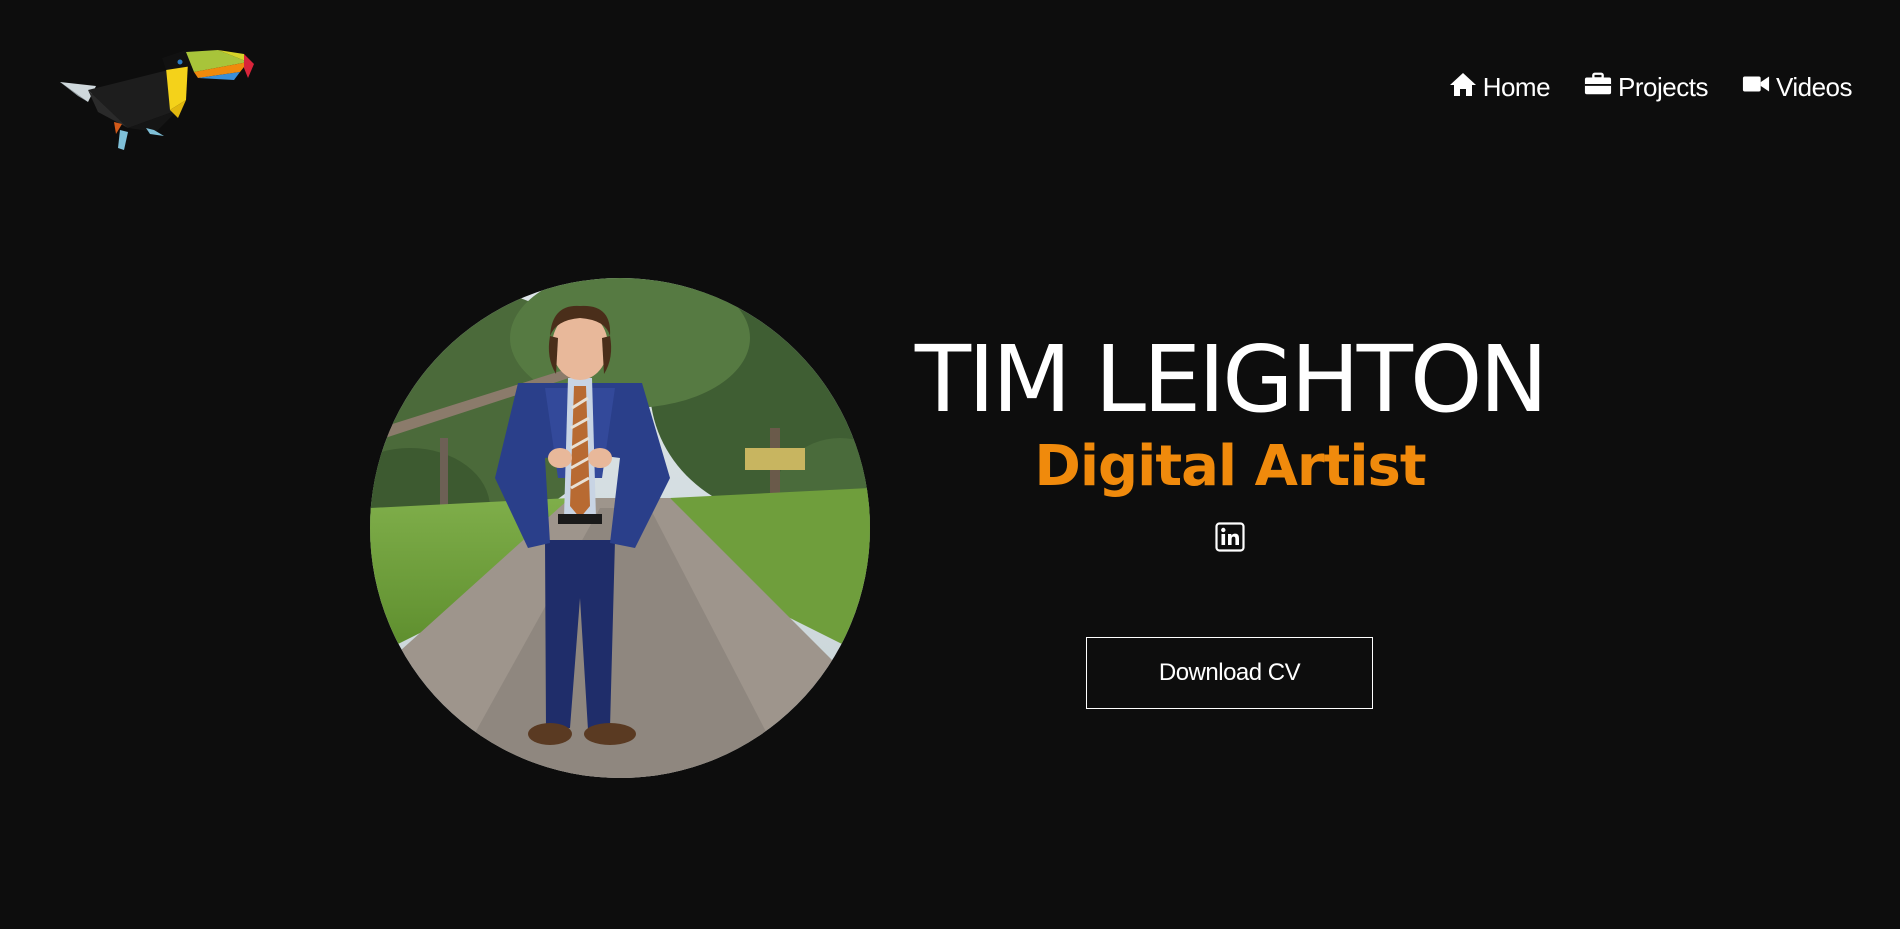 This screenshot has width=1900, height=929. What do you see at coordinates (1598, 84) in the screenshot?
I see `briefcase-icon` at bounding box center [1598, 84].